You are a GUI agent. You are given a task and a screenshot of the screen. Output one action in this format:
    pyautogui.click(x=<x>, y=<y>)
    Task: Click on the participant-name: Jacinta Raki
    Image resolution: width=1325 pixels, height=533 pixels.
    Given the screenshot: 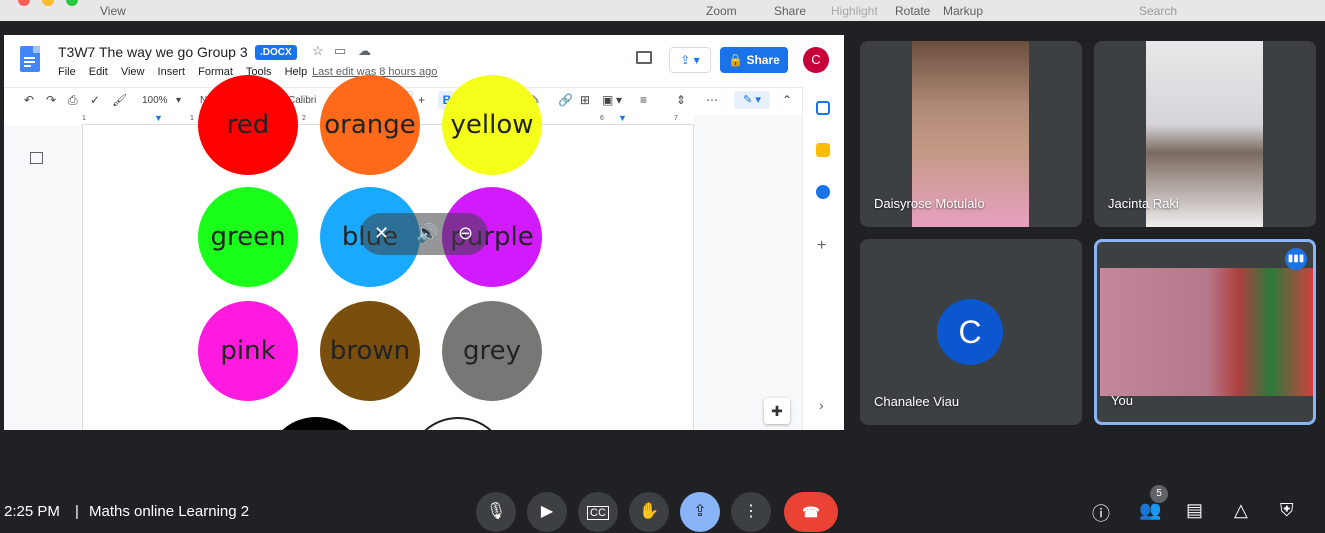 What is the action you would take?
    pyautogui.click(x=1143, y=203)
    